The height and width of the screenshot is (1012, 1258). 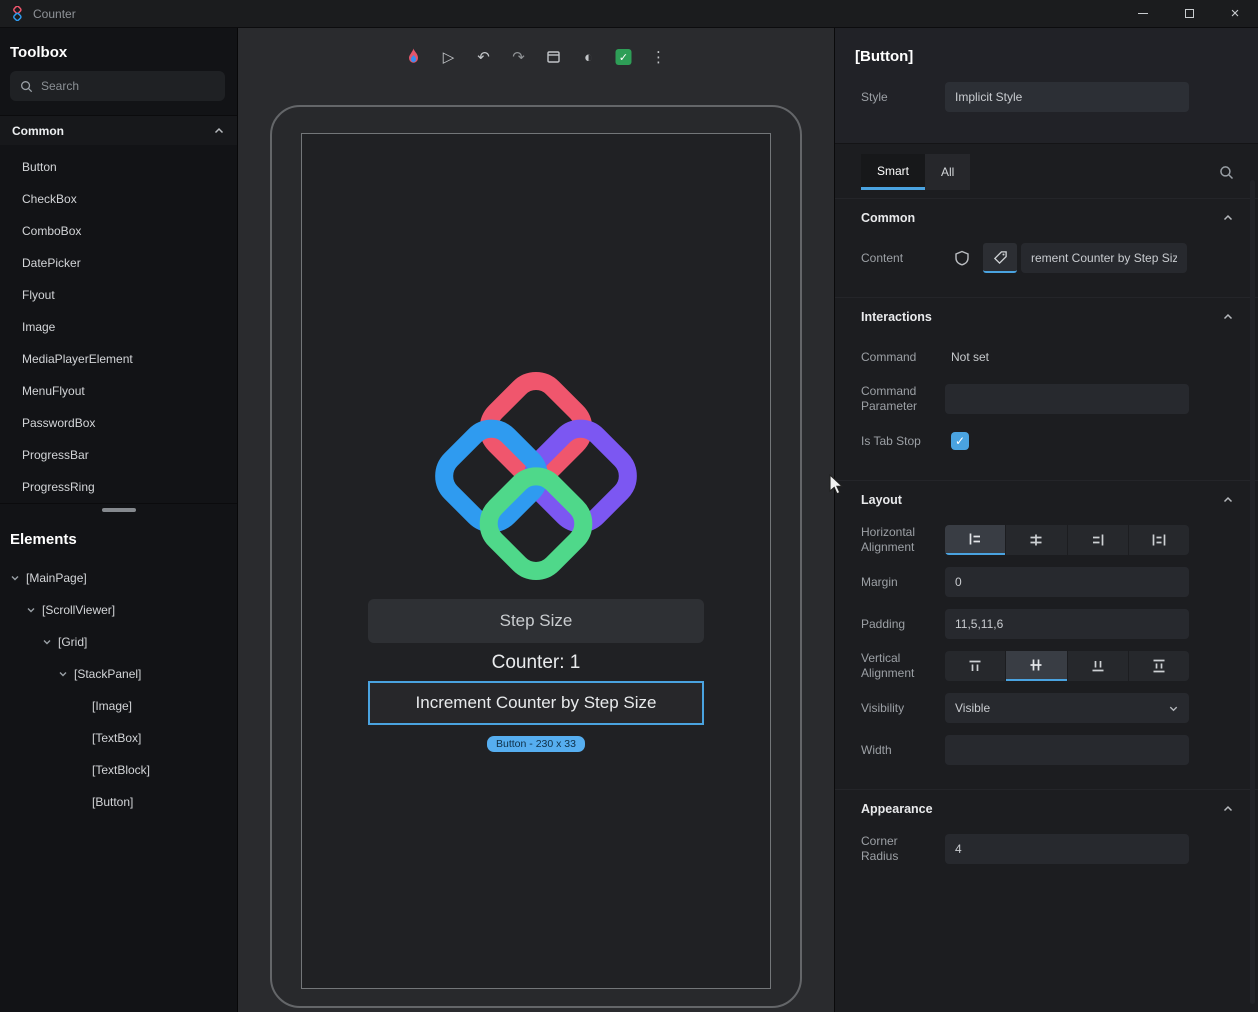 What do you see at coordinates (889, 356) in the screenshot?
I see `command-label: Command` at bounding box center [889, 356].